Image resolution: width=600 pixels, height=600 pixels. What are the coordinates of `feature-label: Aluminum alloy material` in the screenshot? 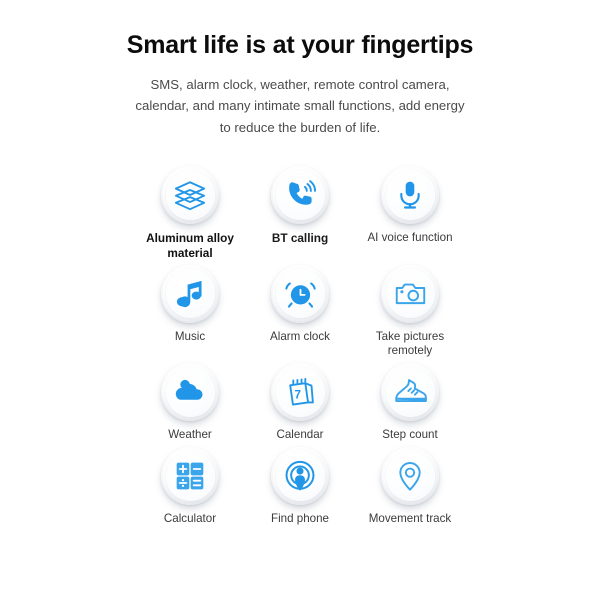 It's located at (190, 245).